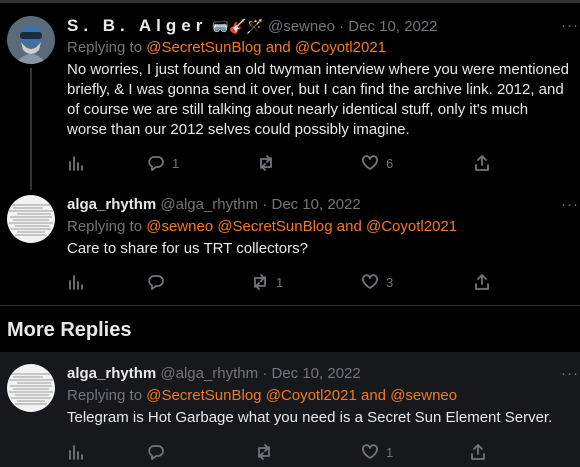  I want to click on avatar-sewneo, so click(31, 40).